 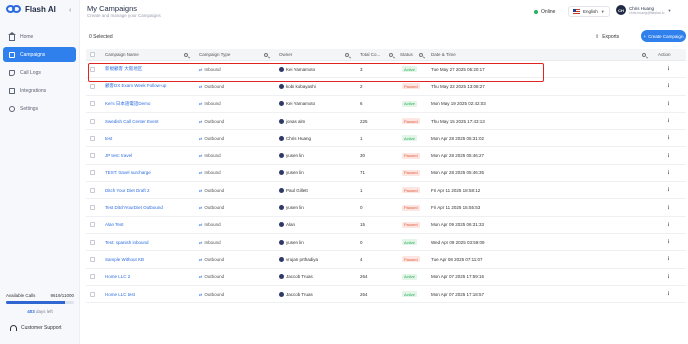 What do you see at coordinates (151, 104) in the screenshot?
I see `campaign-name-link: Kei's 日本語電話Demo` at bounding box center [151, 104].